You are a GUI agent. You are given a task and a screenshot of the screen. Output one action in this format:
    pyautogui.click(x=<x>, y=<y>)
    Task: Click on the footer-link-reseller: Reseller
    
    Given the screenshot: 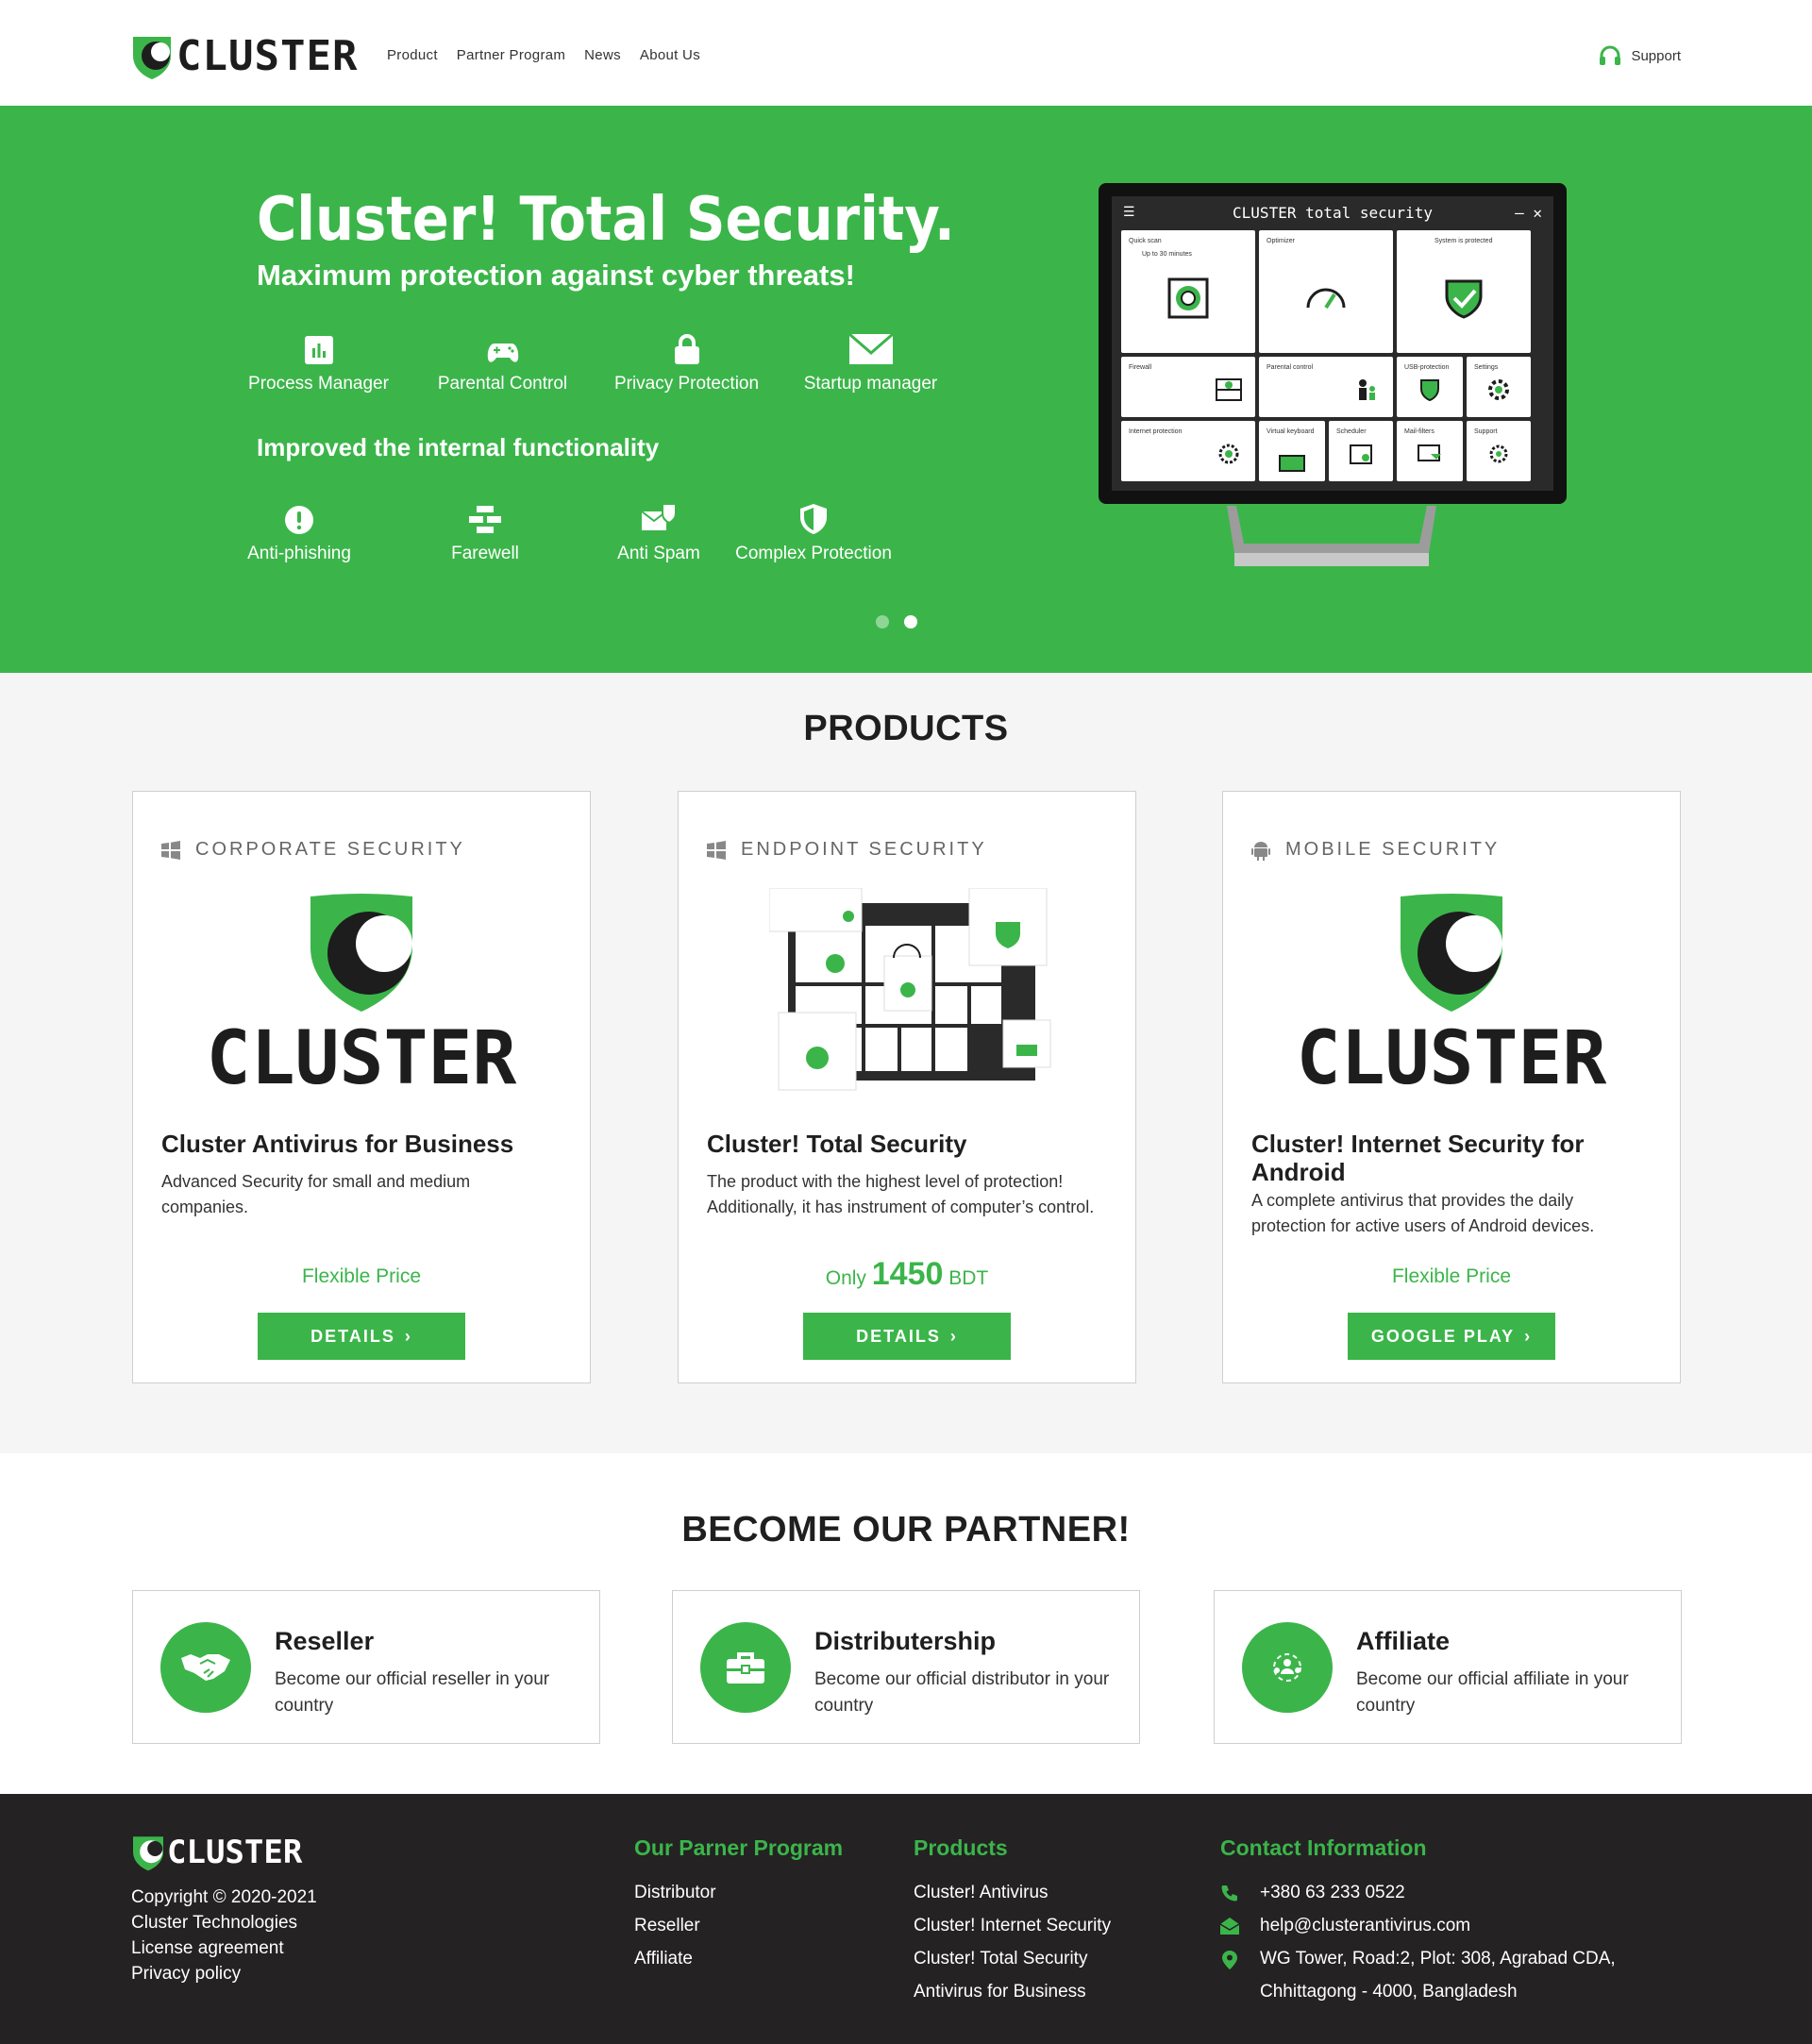 What is the action you would take?
    pyautogui.click(x=738, y=1925)
    